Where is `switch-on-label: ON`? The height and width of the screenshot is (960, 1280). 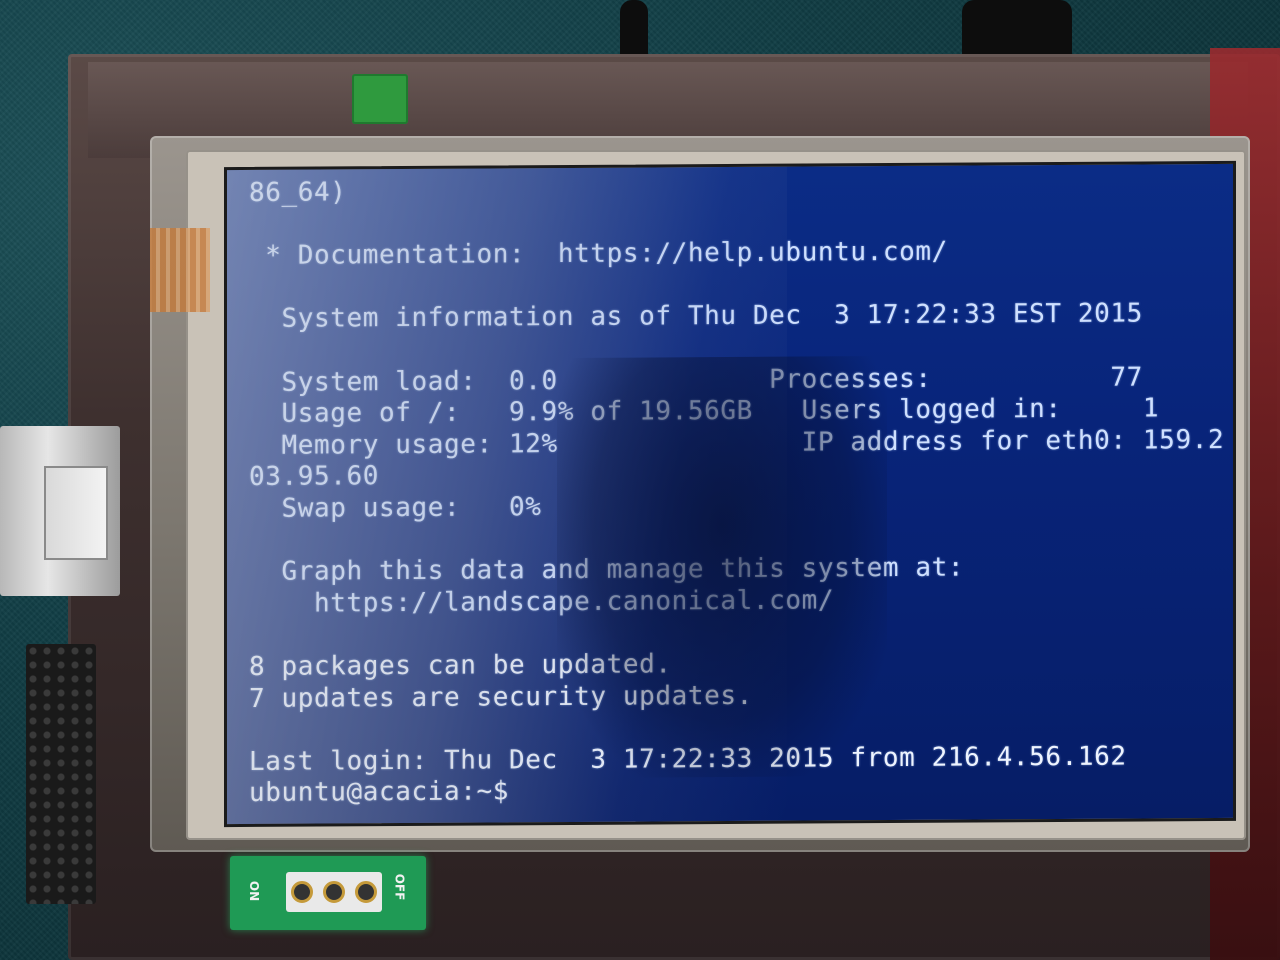 switch-on-label: ON is located at coordinates (254, 891).